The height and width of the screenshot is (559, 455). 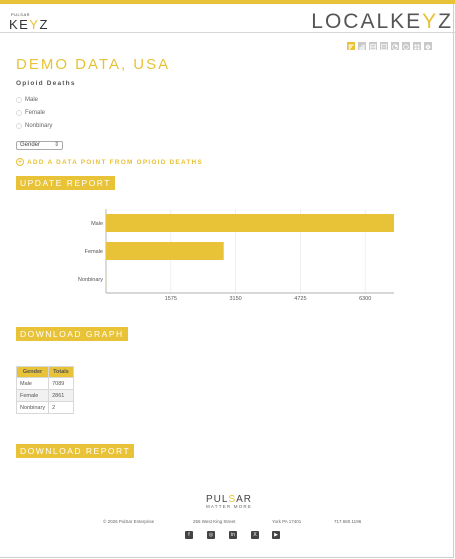 What do you see at coordinates (32, 395) in the screenshot?
I see `table-cell: Female` at bounding box center [32, 395].